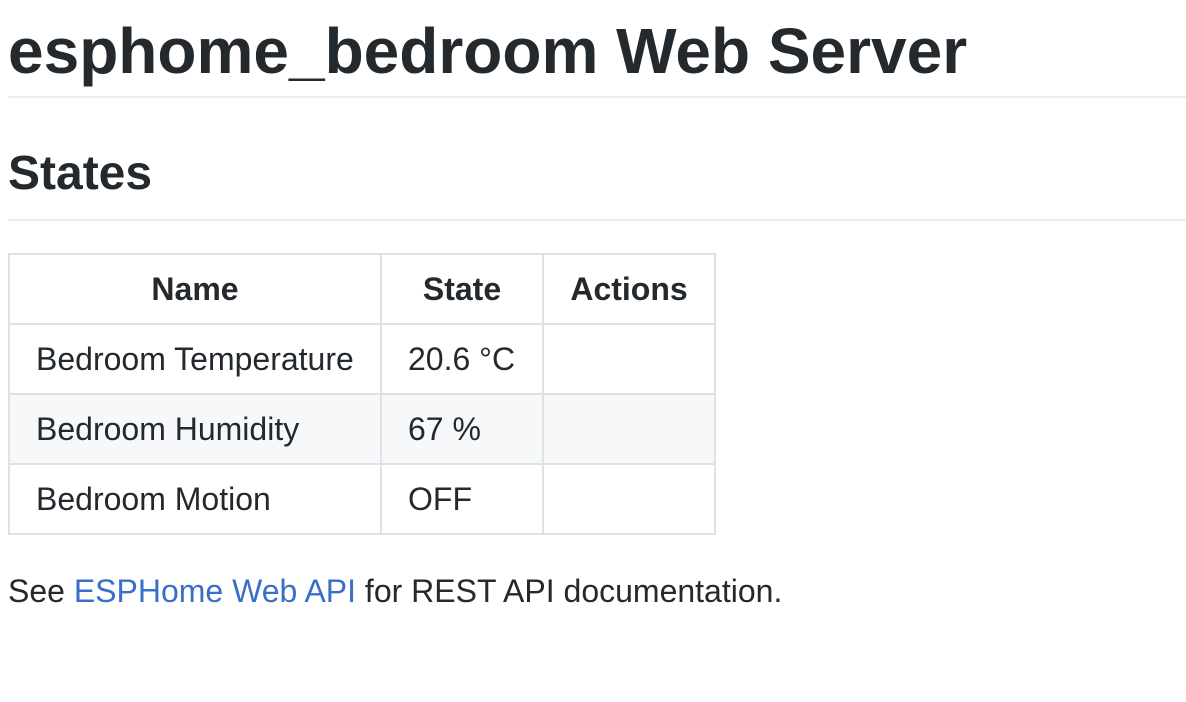 The height and width of the screenshot is (702, 1186). Describe the element at coordinates (462, 499) in the screenshot. I see `row-state: OFF` at that location.